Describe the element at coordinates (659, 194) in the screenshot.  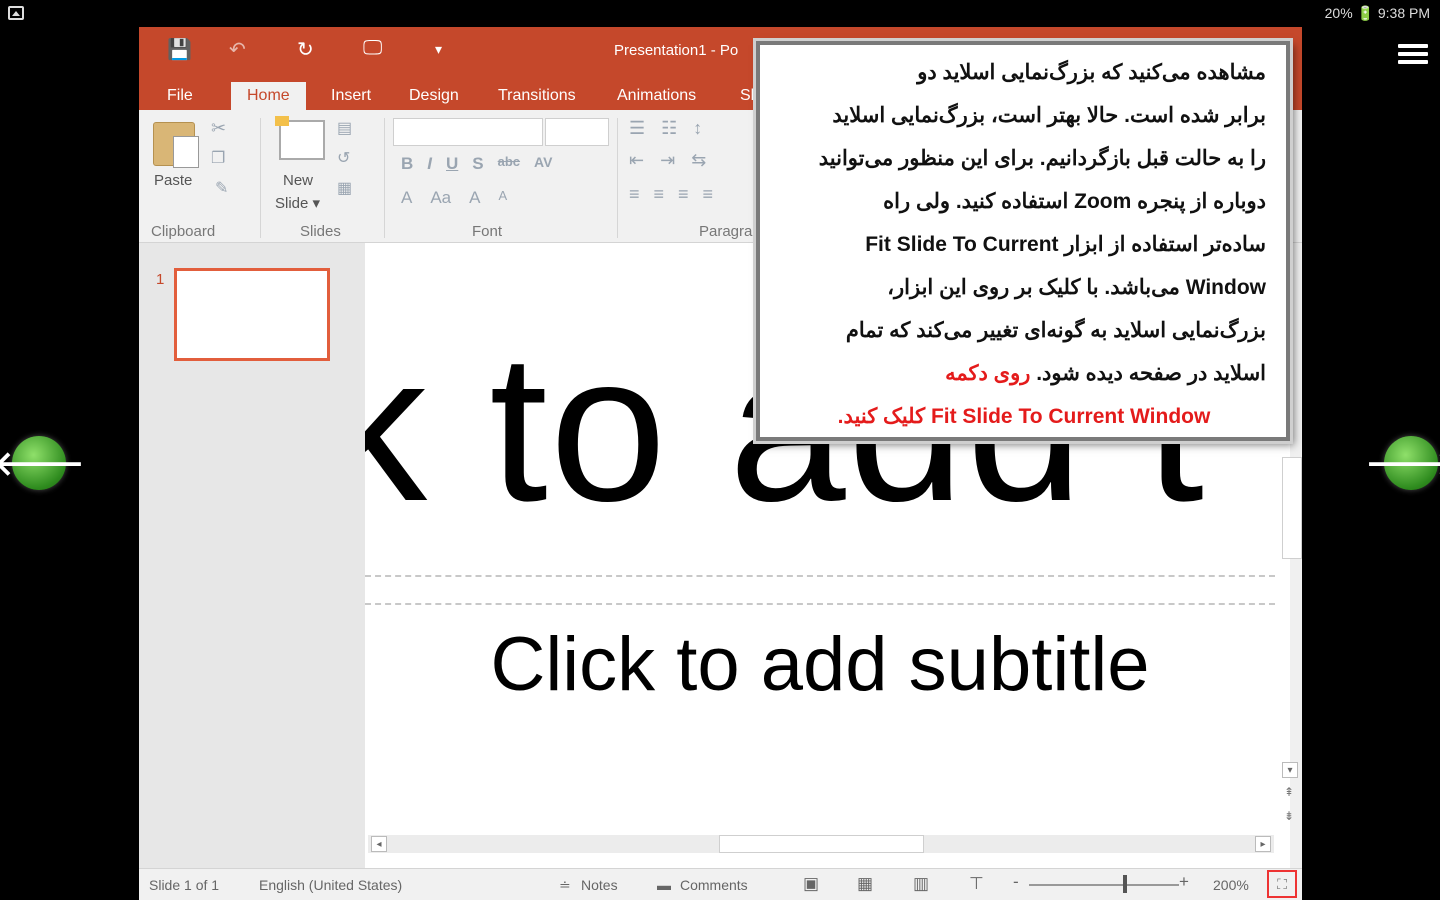
I see `align-center-icon: ≡` at that location.